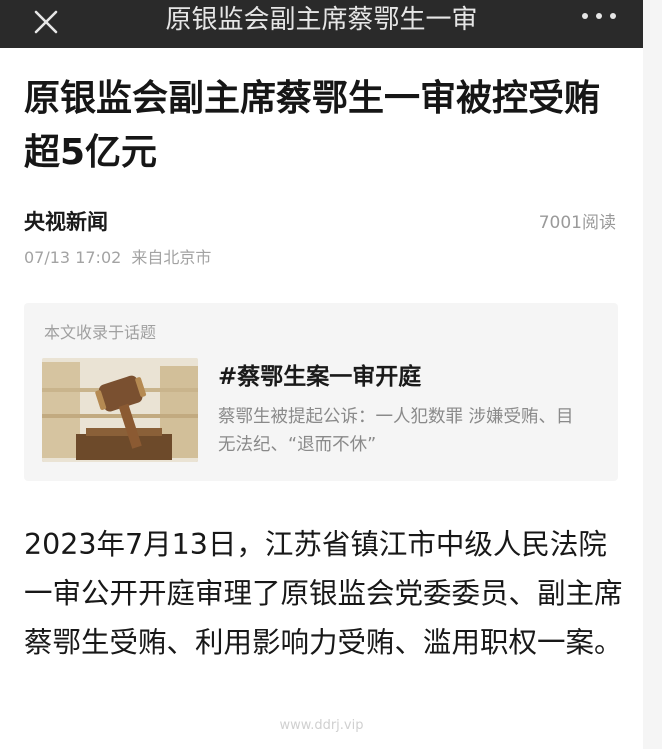 This screenshot has width=662, height=749. I want to click on gavel-icon, so click(120, 410).